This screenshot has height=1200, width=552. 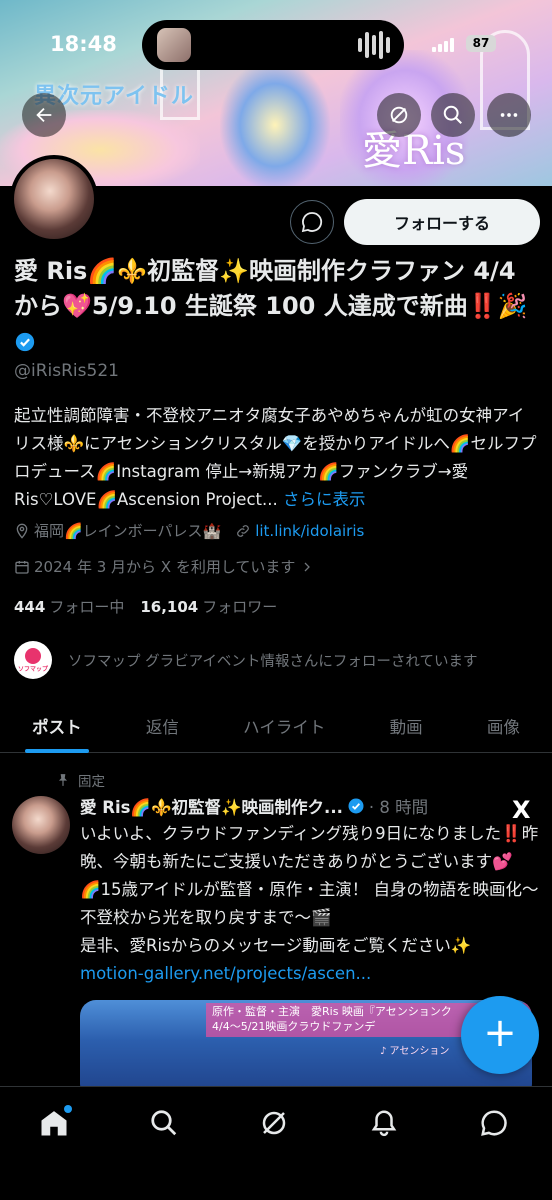 I want to click on cellular-signal-icon, so click(x=443, y=45).